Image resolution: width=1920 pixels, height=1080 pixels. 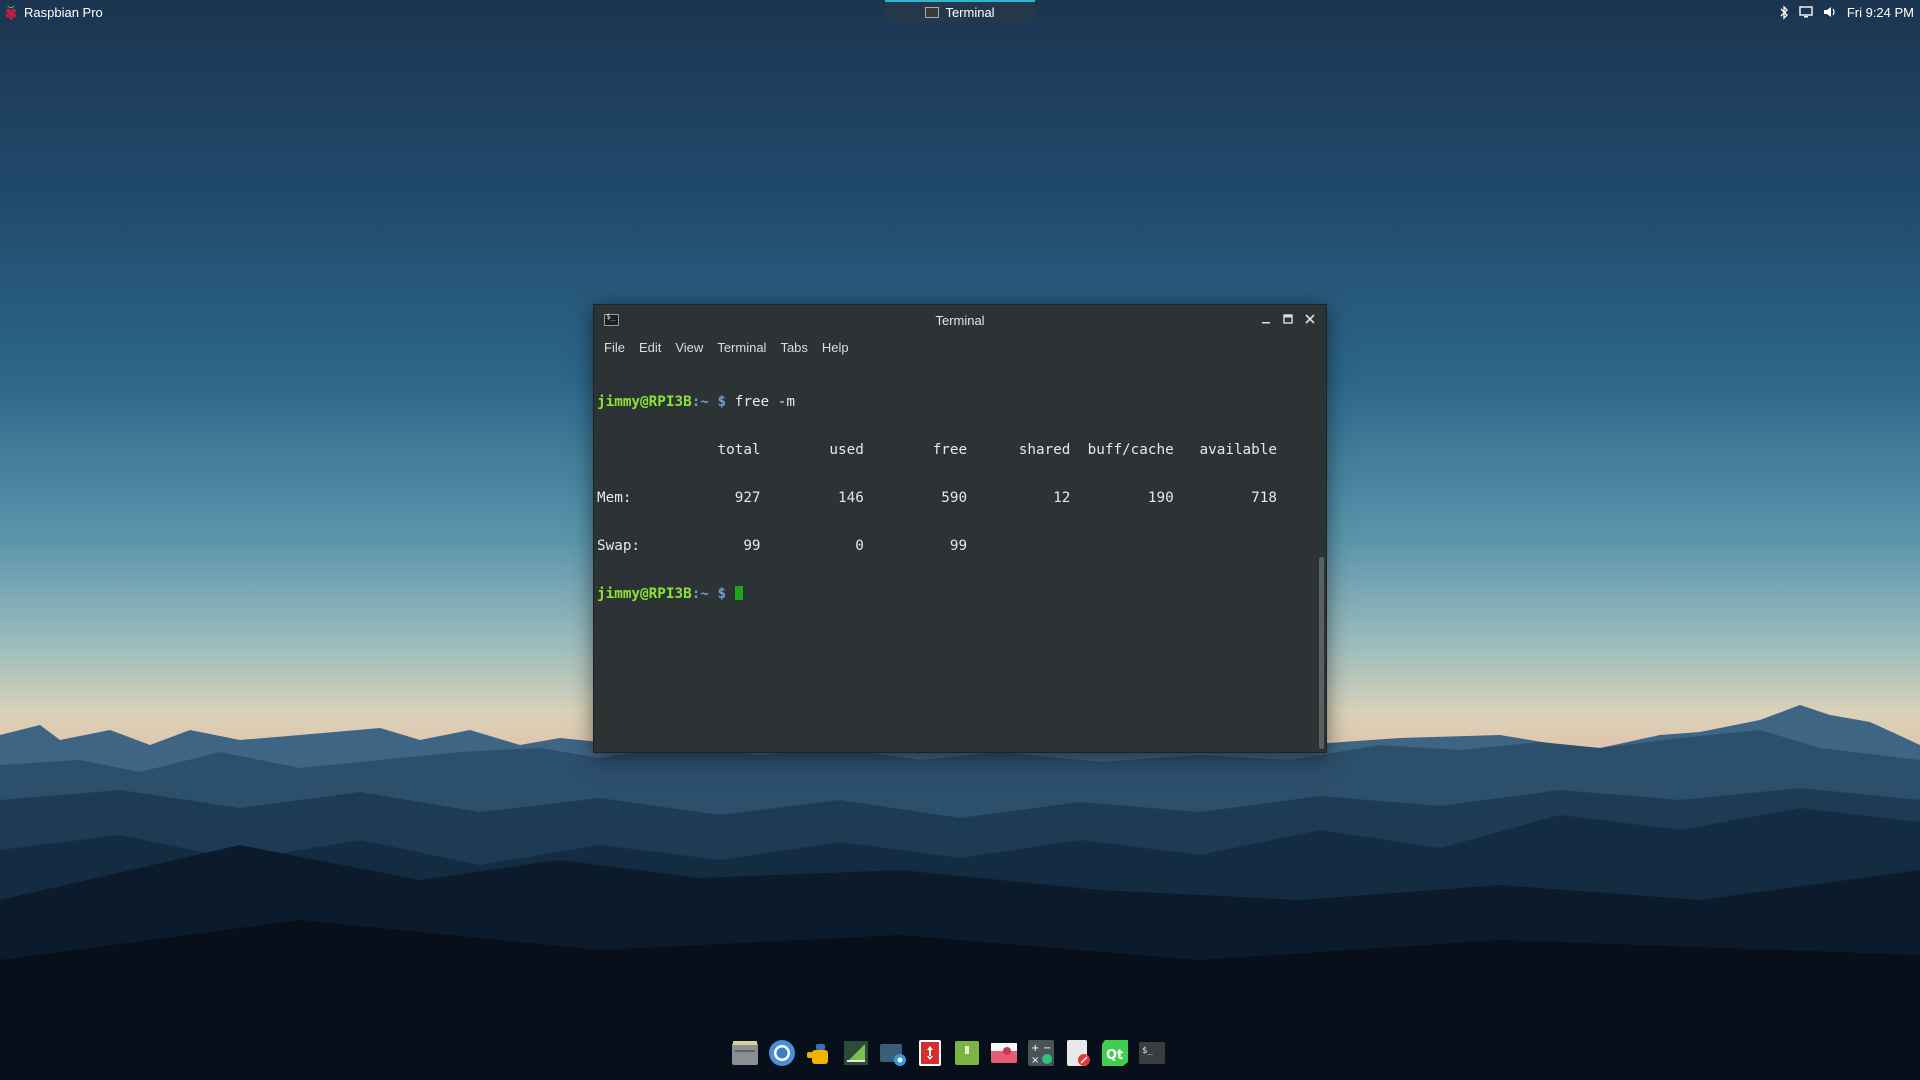 I want to click on sd-card-copier-icon, so click(x=930, y=1053).